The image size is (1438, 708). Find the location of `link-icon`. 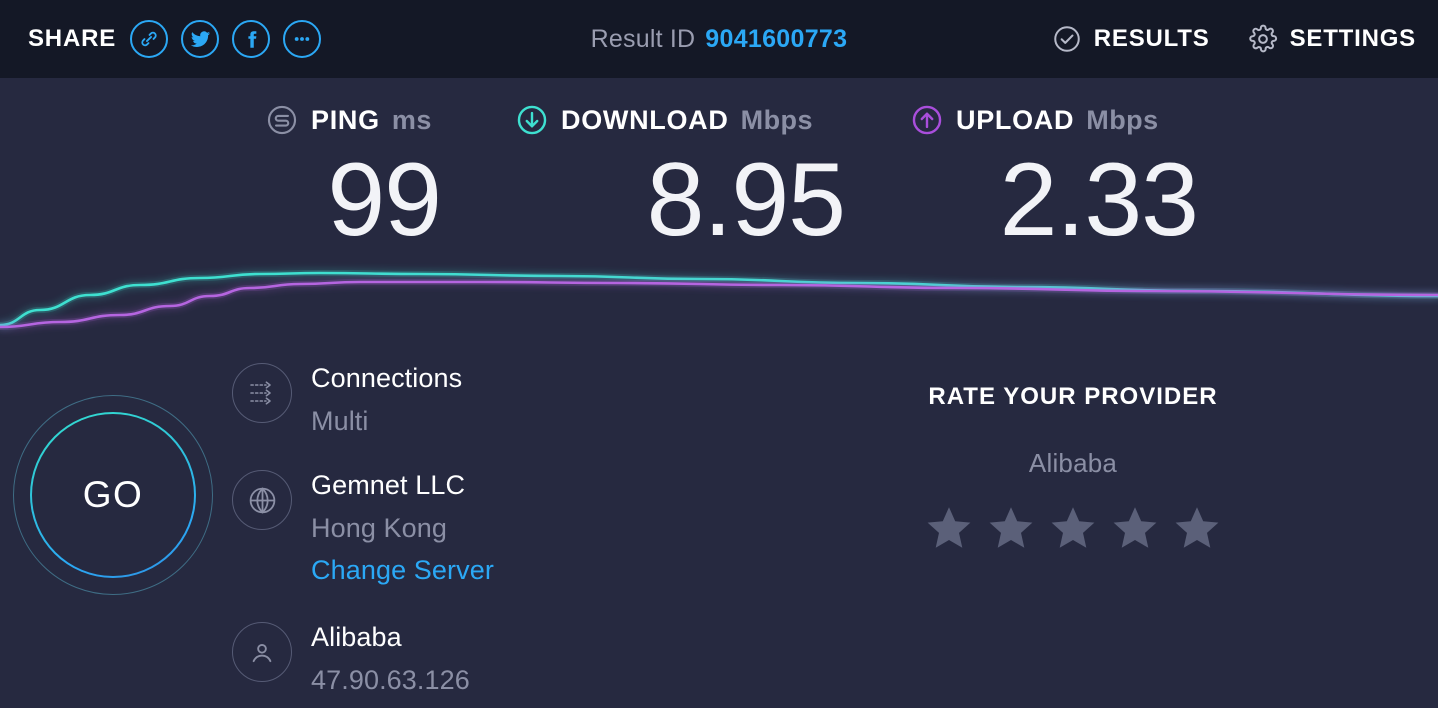

link-icon is located at coordinates (149, 39).